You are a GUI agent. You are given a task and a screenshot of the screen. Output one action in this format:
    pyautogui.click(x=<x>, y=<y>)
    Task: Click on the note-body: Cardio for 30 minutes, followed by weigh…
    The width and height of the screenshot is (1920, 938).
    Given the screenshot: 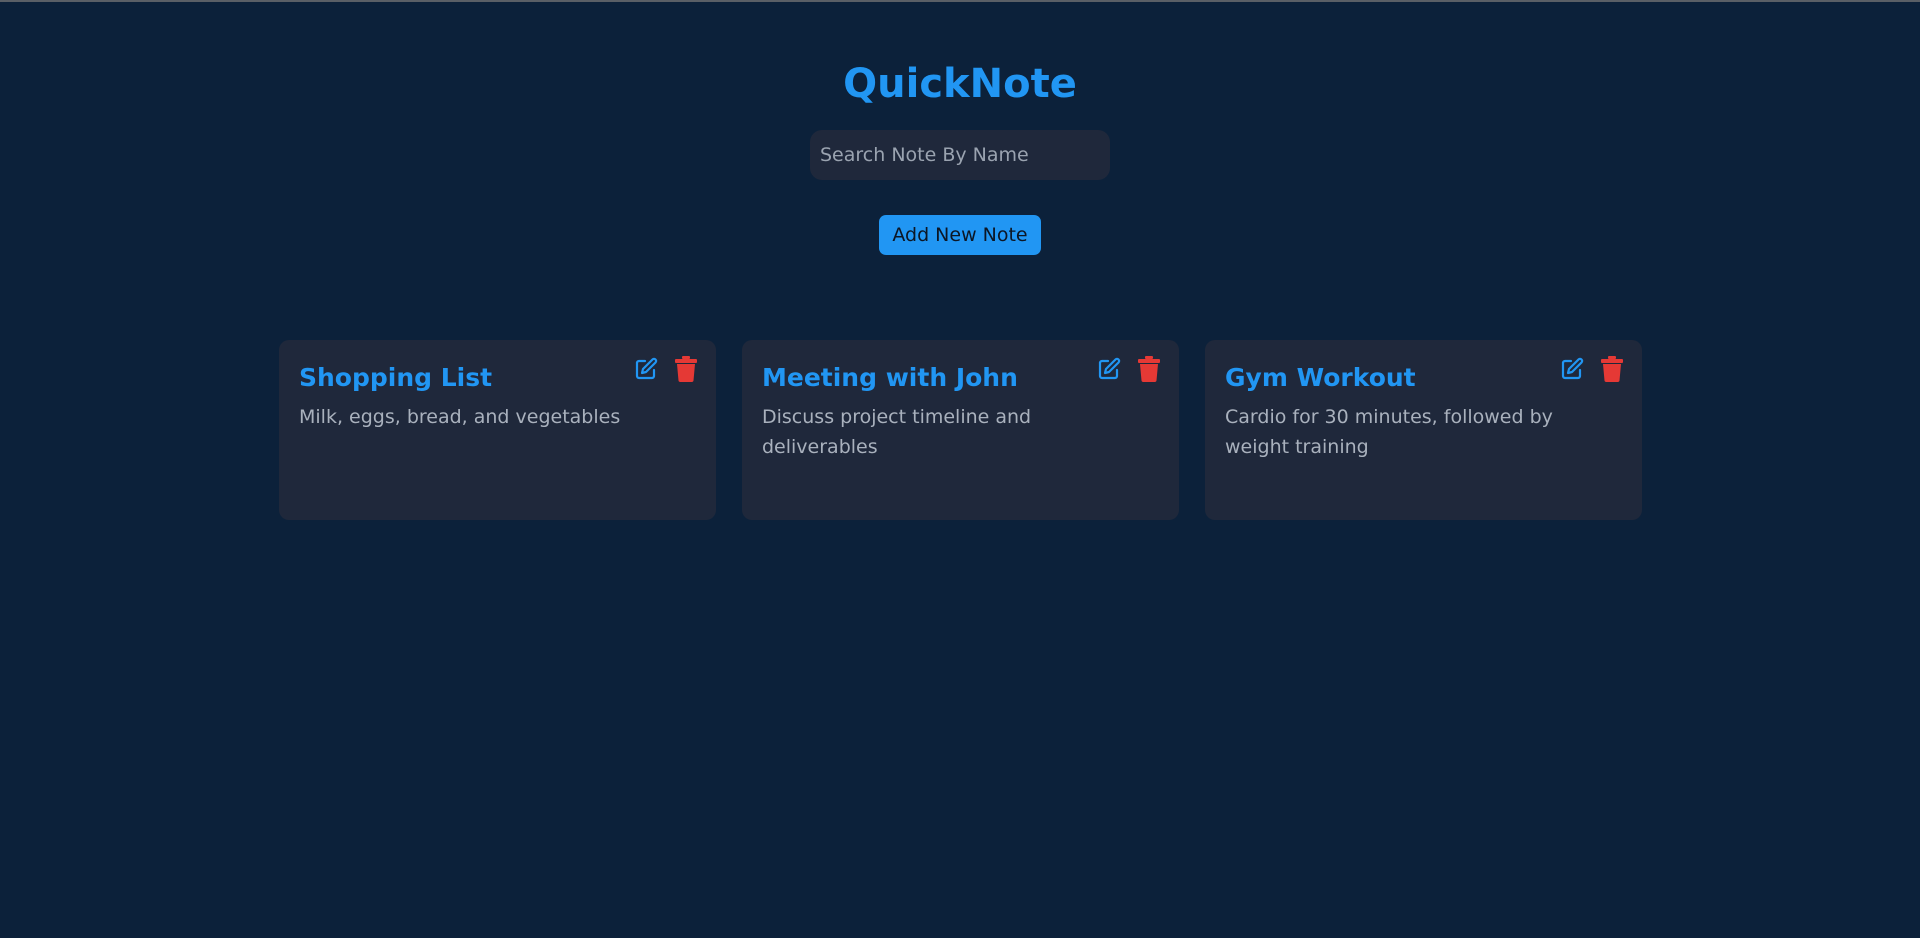 What is the action you would take?
    pyautogui.click(x=1389, y=432)
    